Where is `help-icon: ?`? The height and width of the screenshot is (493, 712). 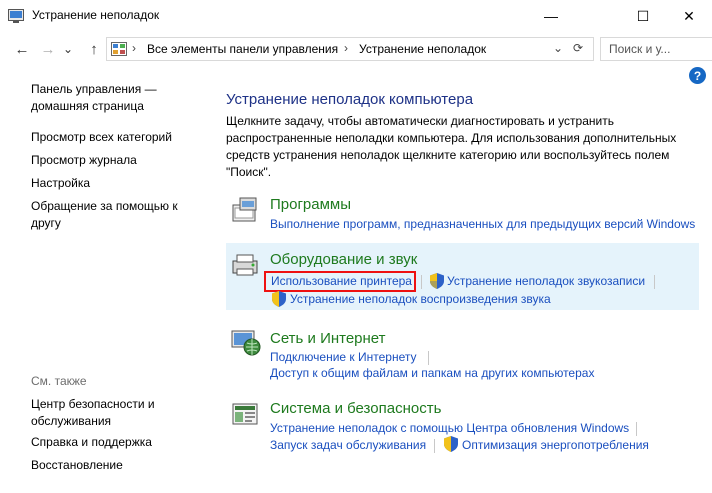 help-icon: ? is located at coordinates (697, 75).